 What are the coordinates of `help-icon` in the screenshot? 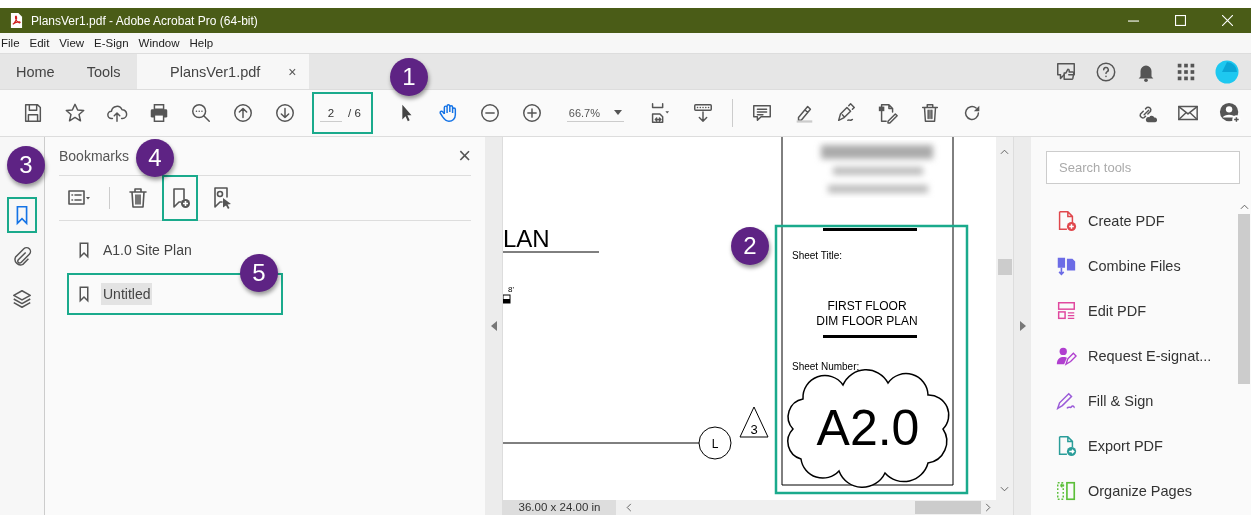 It's located at (1106, 71).